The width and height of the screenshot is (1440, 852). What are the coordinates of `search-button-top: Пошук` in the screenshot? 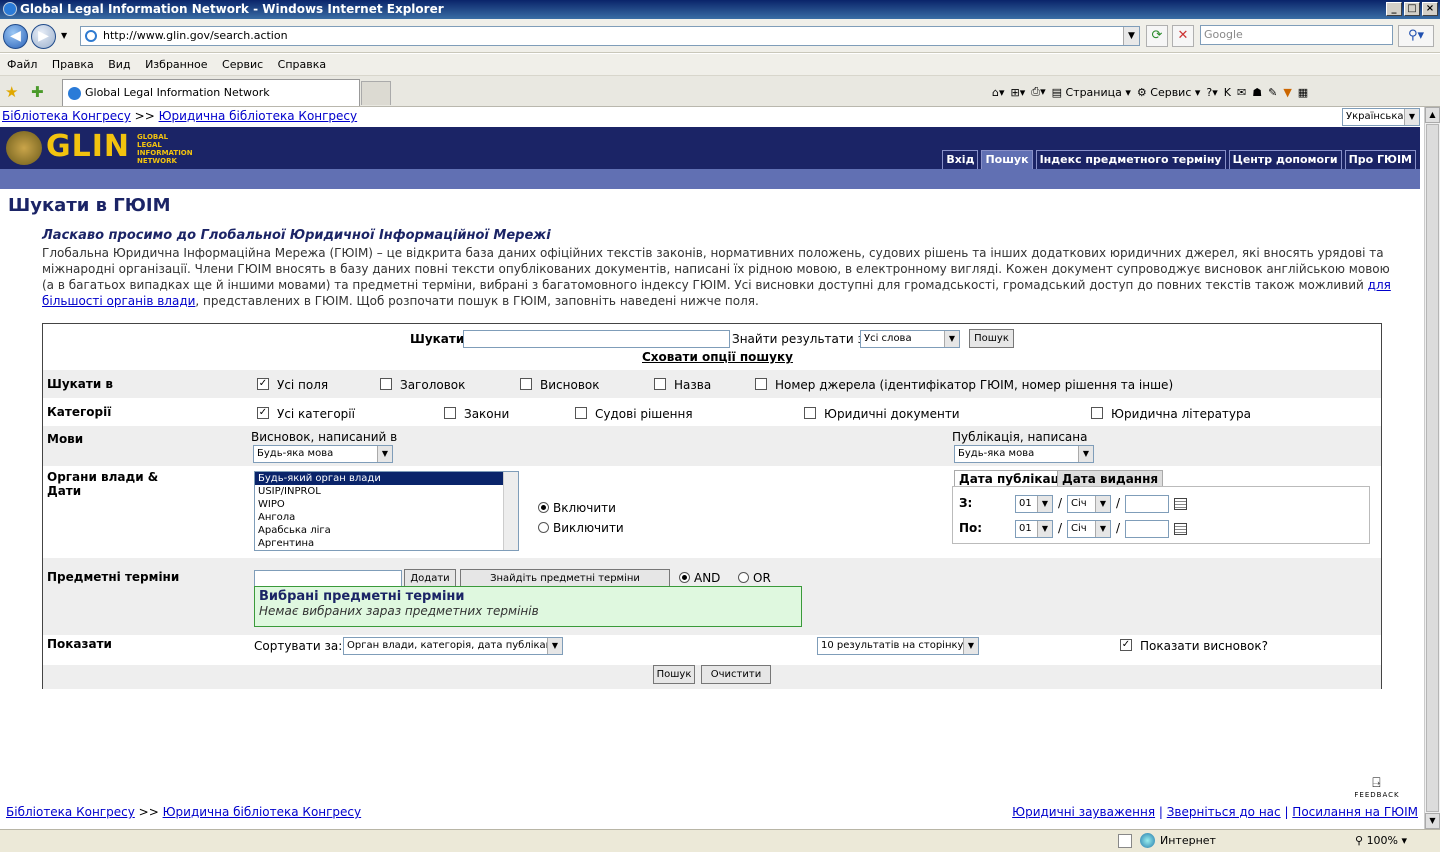 It's located at (991, 338).